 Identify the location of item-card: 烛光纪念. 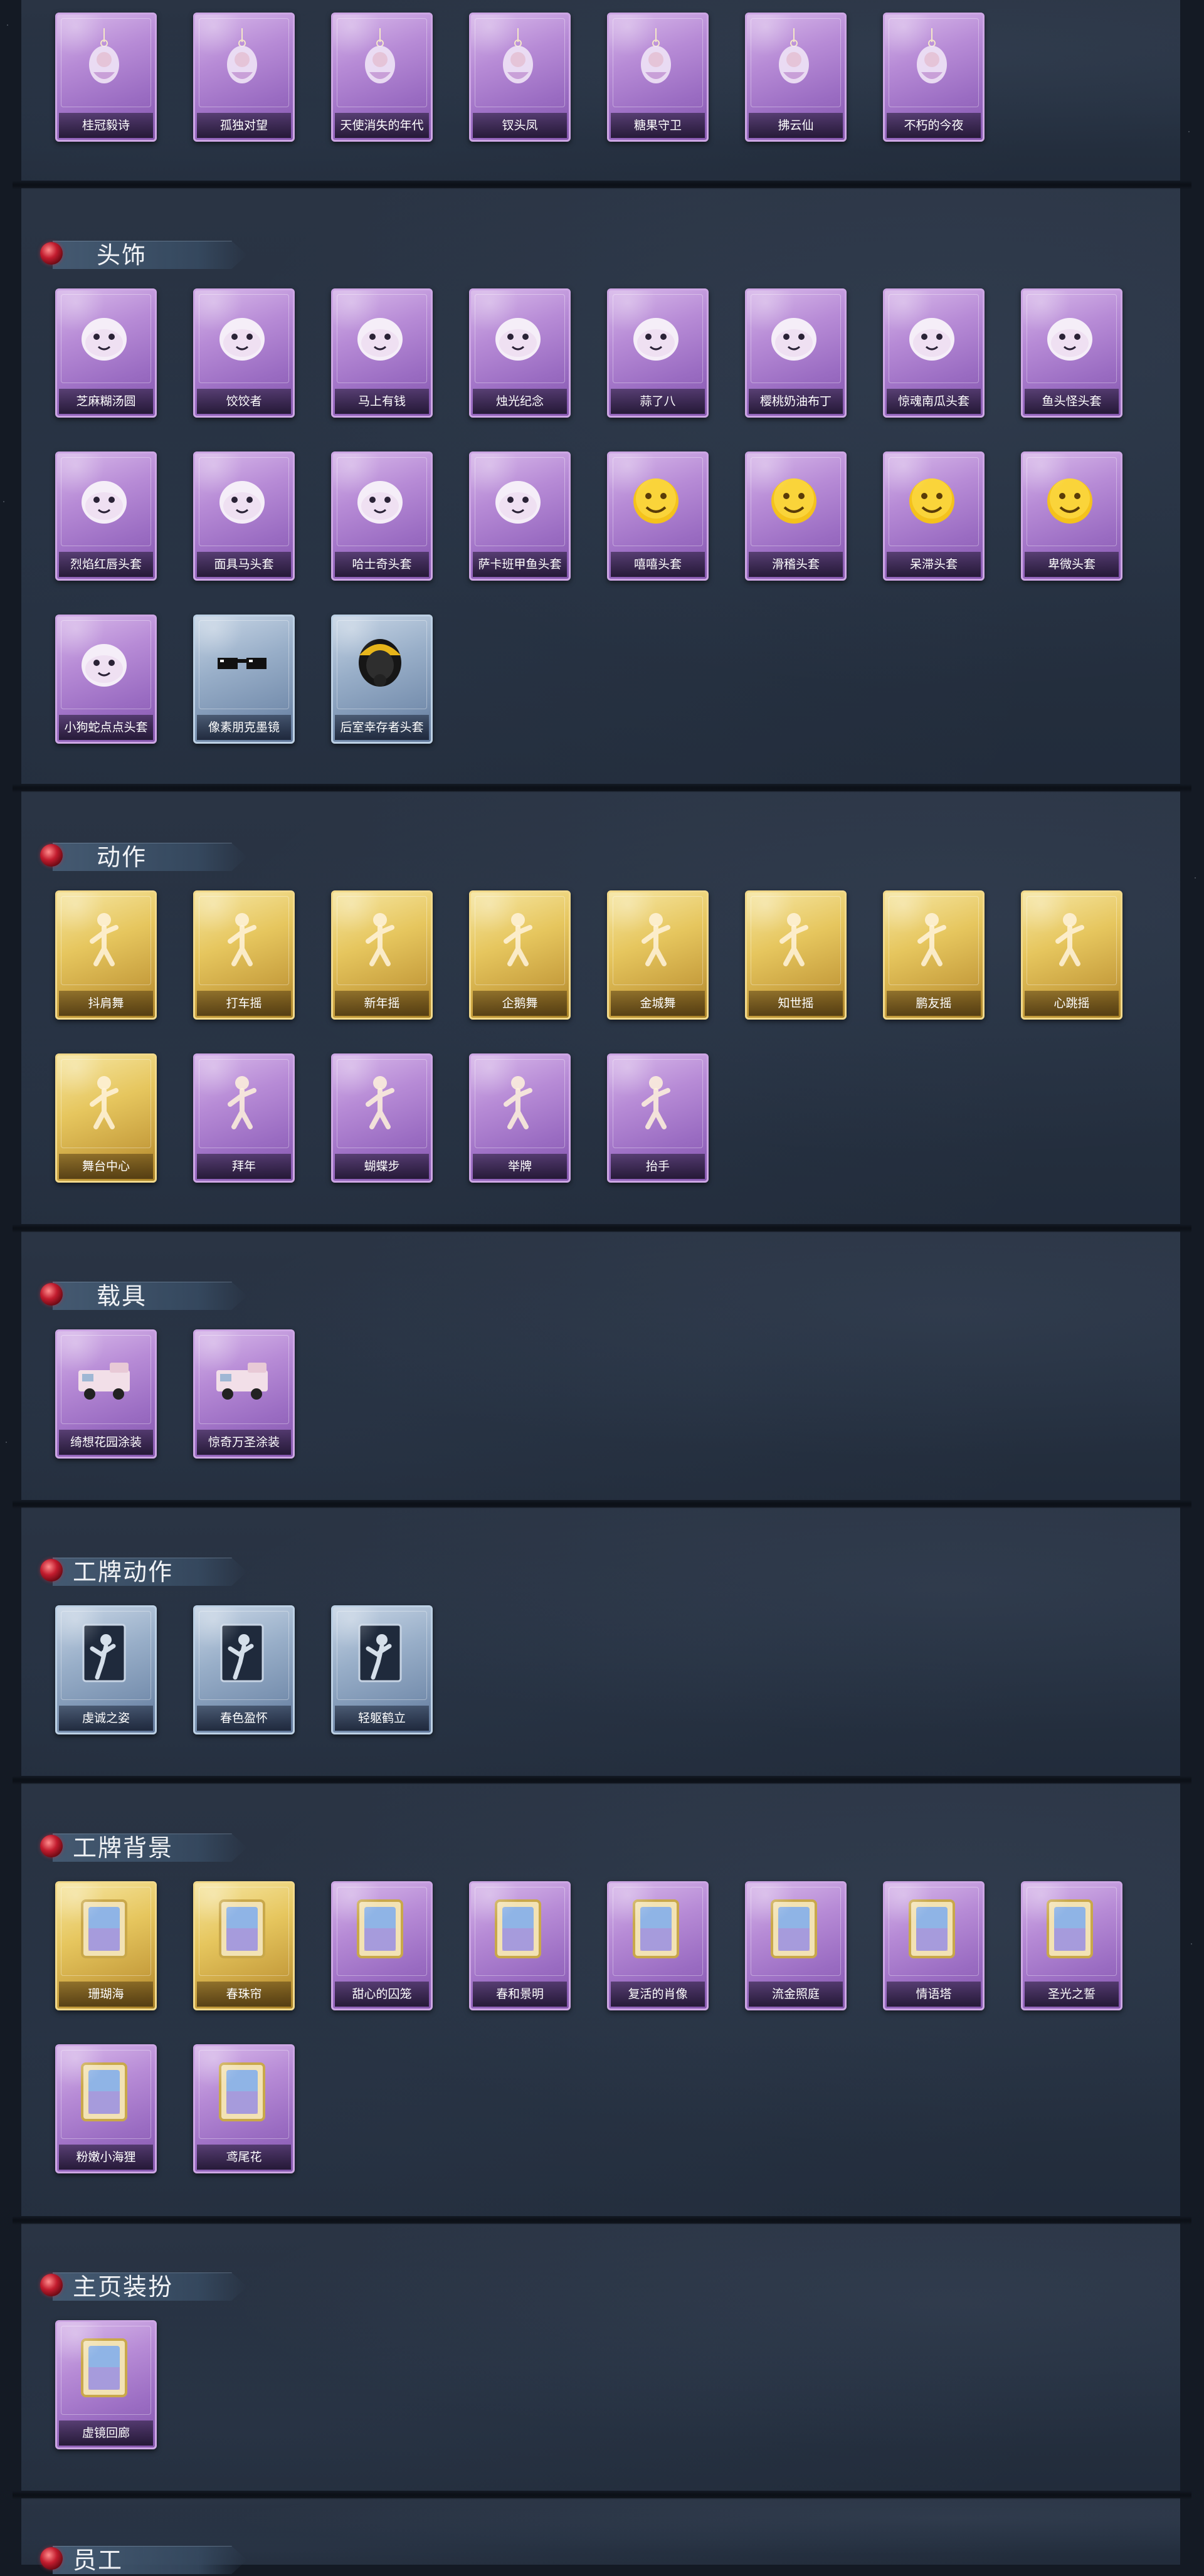
(520, 353).